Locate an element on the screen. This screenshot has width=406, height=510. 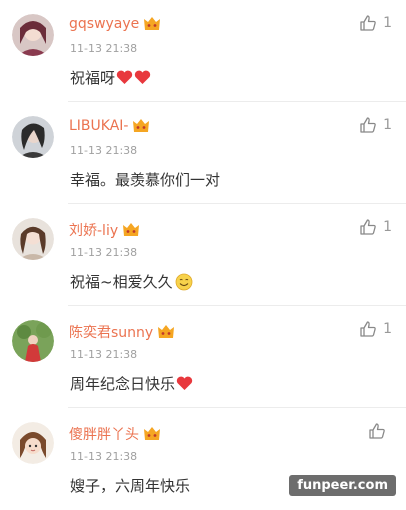
comment-text: 幸福。最羡慕你们一对 is located at coordinates (145, 180).